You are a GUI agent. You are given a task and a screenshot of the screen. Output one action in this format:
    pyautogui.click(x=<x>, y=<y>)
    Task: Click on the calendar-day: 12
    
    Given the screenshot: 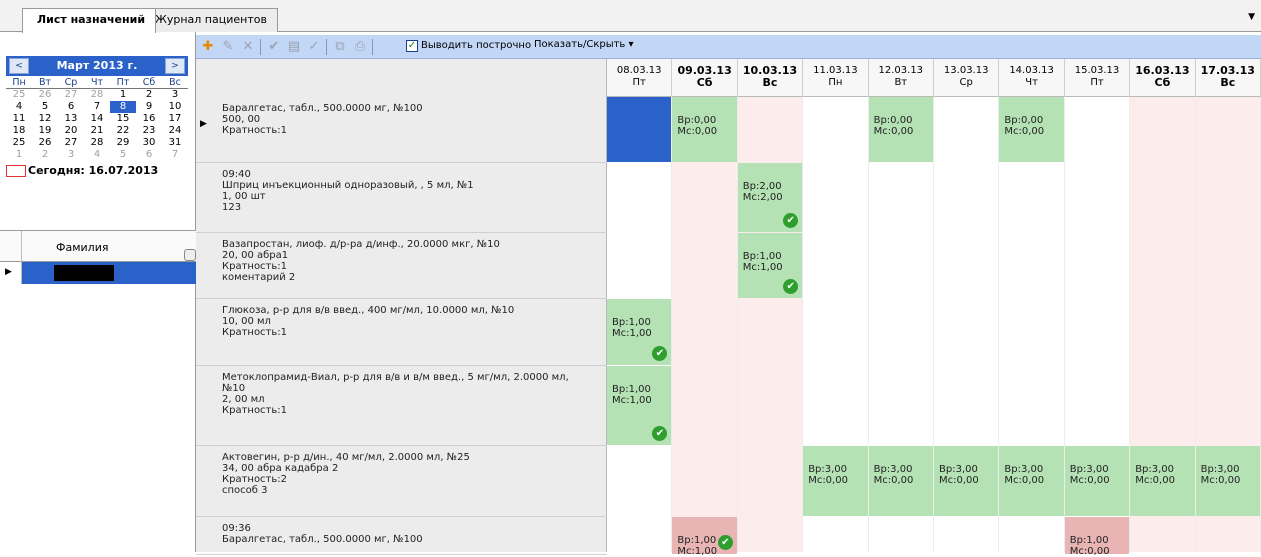 What is the action you would take?
    pyautogui.click(x=45, y=119)
    